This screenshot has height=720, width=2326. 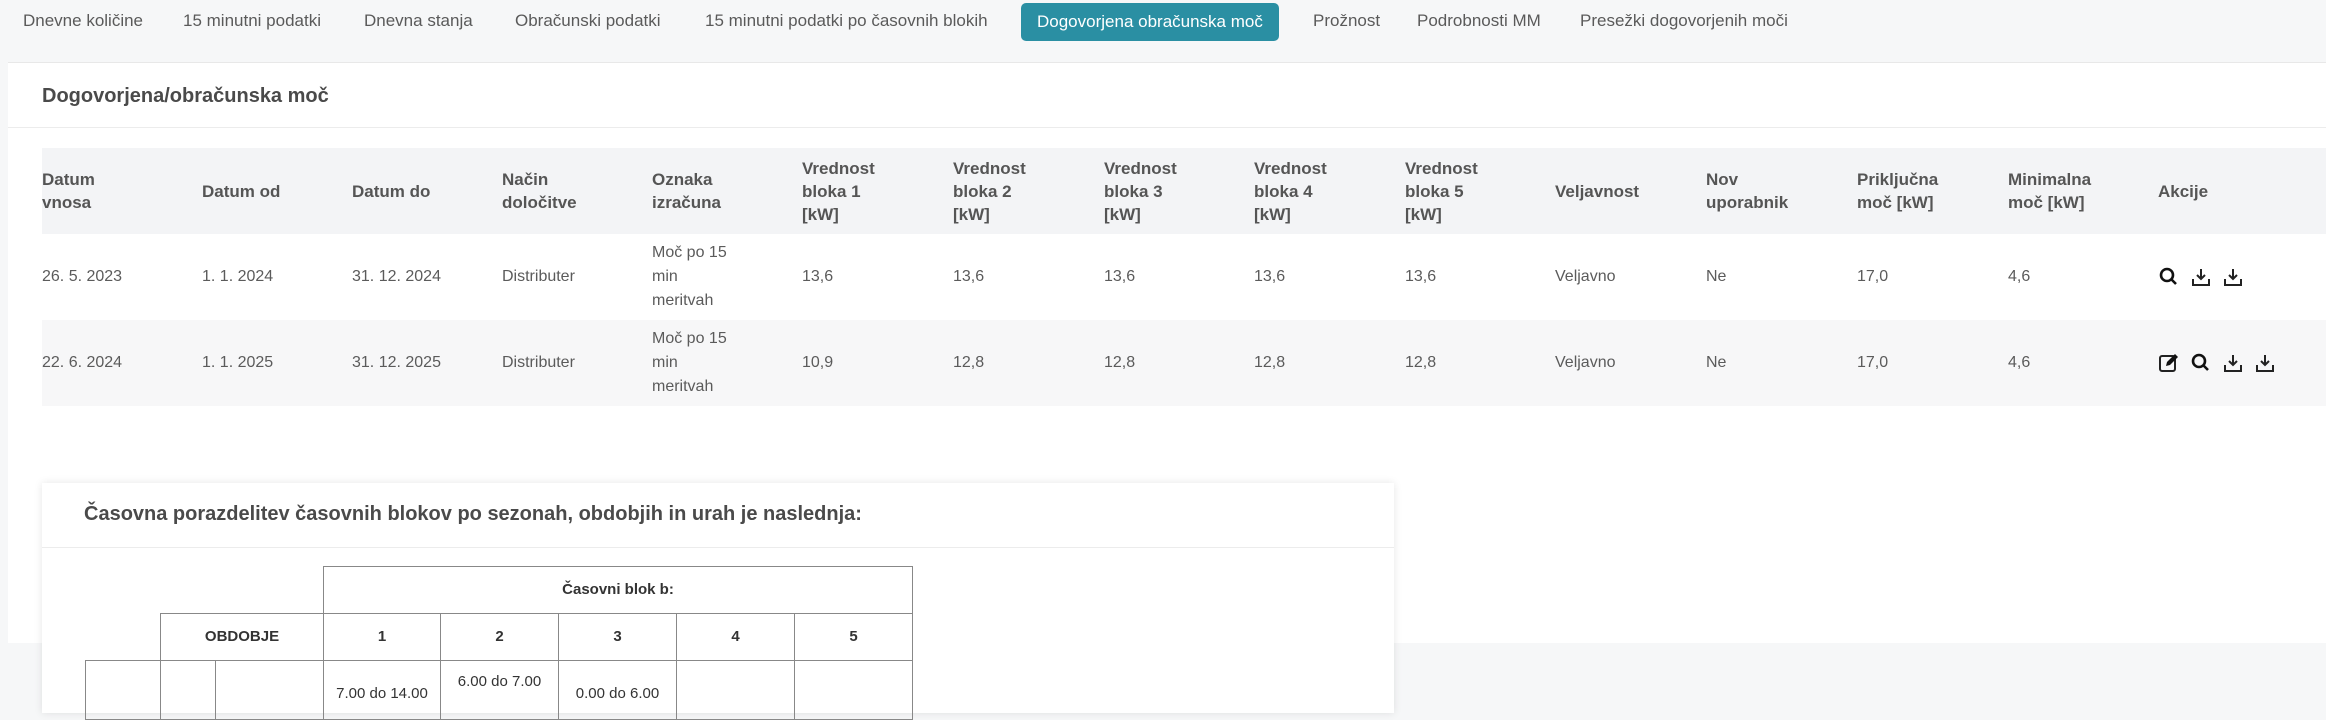 What do you see at coordinates (1174, 191) in the screenshot?
I see `header-vrednost-bloka-3: Vrednost bloka 3 [kW]` at bounding box center [1174, 191].